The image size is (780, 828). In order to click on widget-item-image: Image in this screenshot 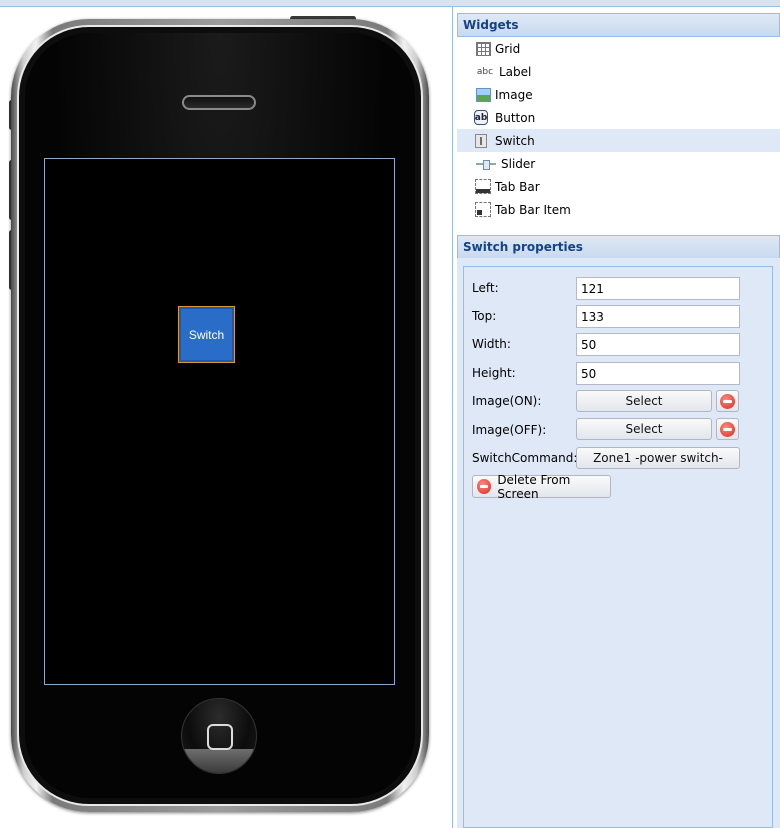, I will do `click(618, 94)`.